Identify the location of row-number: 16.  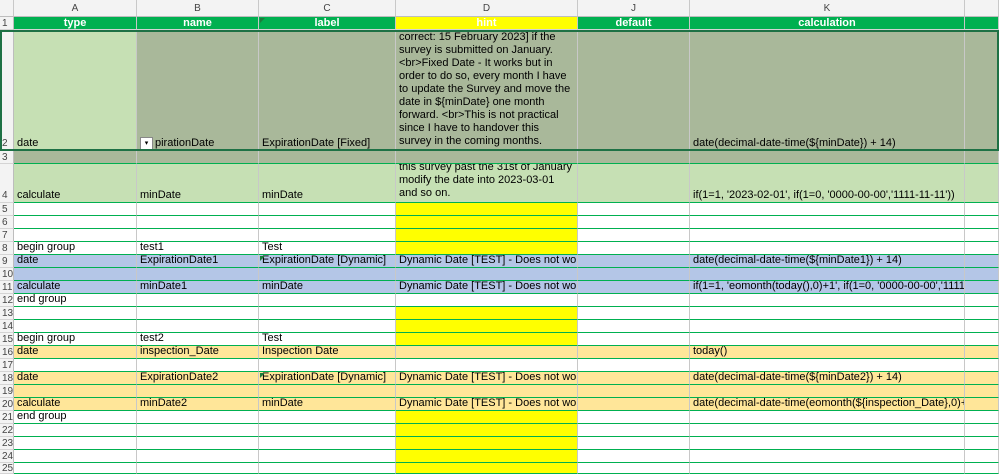
(7, 352).